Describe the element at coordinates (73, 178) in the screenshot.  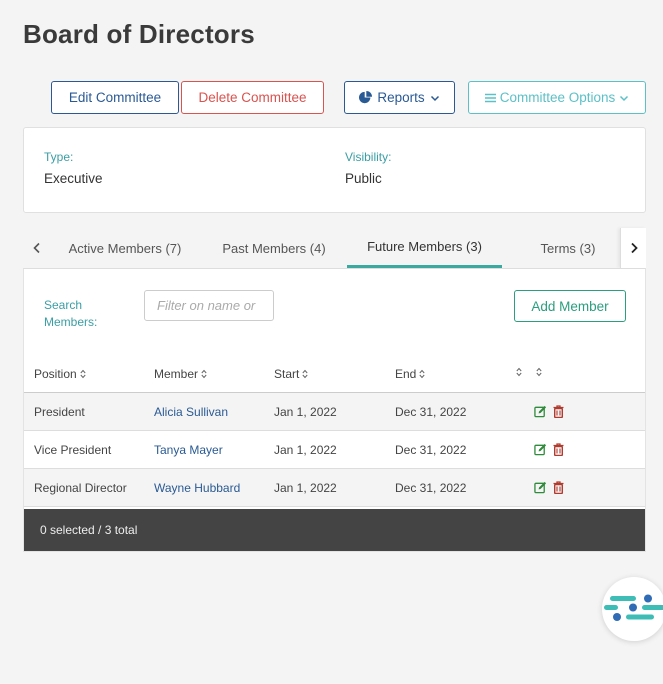
I see `type-value: Executive` at that location.